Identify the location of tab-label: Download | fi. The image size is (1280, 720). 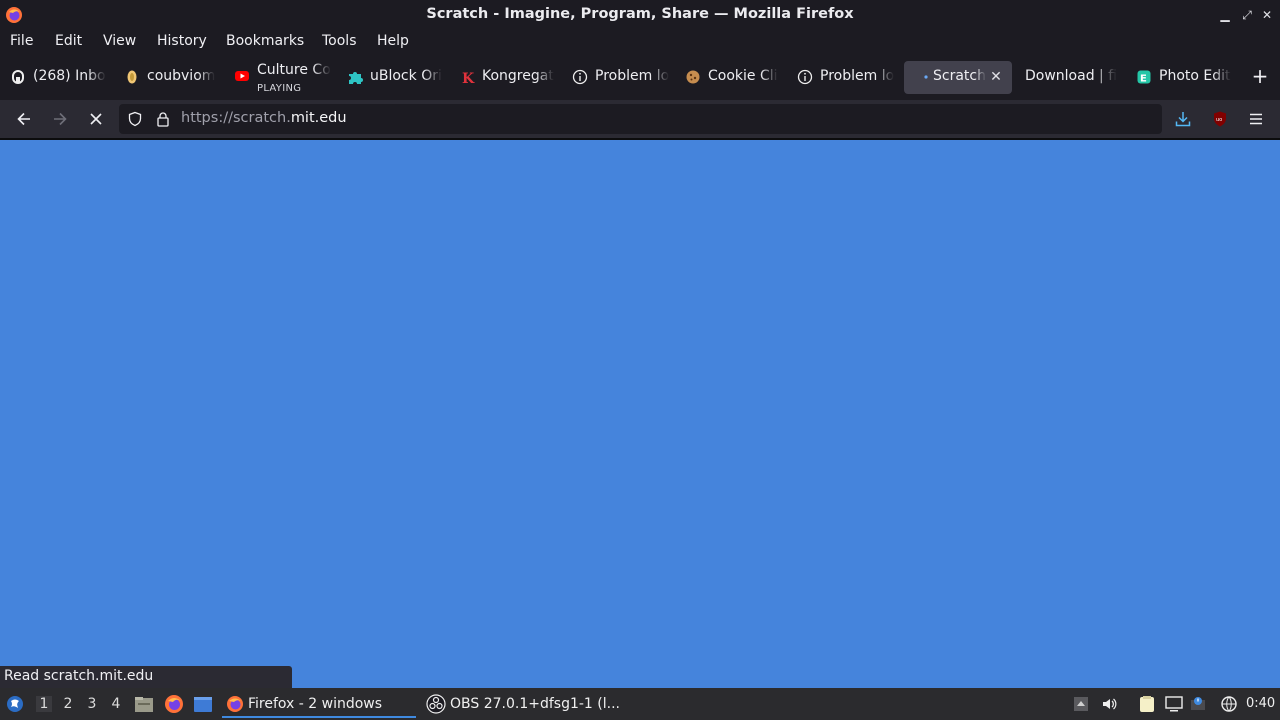
(1071, 76).